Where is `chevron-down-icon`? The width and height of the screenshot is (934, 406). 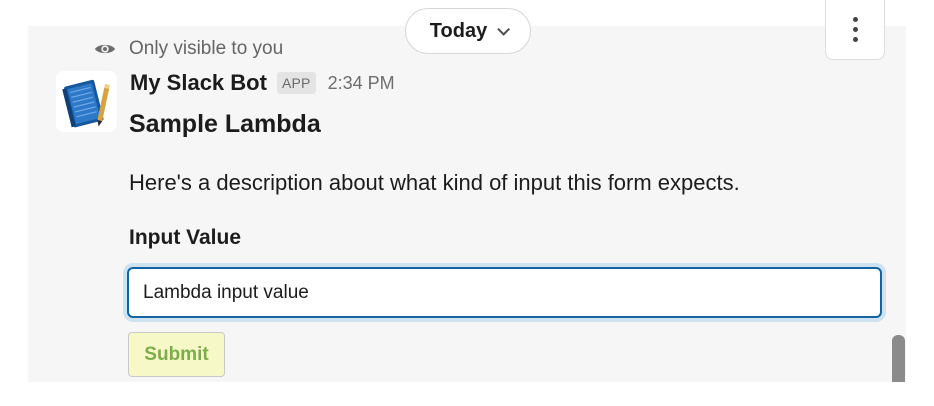 chevron-down-icon is located at coordinates (504, 29).